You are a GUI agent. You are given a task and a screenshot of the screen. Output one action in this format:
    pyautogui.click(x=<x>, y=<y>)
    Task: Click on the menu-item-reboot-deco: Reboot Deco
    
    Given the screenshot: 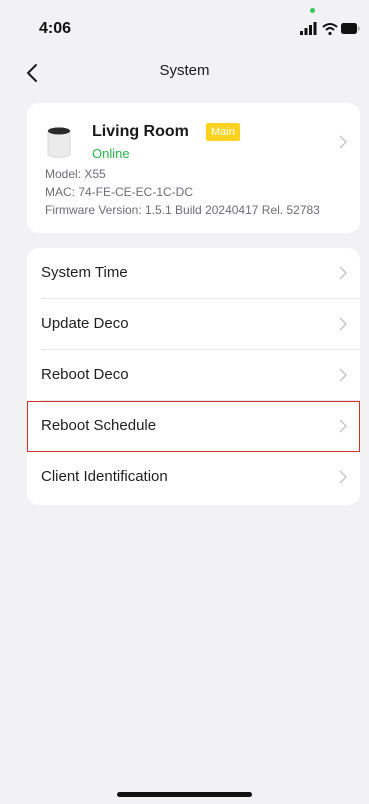 What is the action you would take?
    pyautogui.click(x=193, y=375)
    